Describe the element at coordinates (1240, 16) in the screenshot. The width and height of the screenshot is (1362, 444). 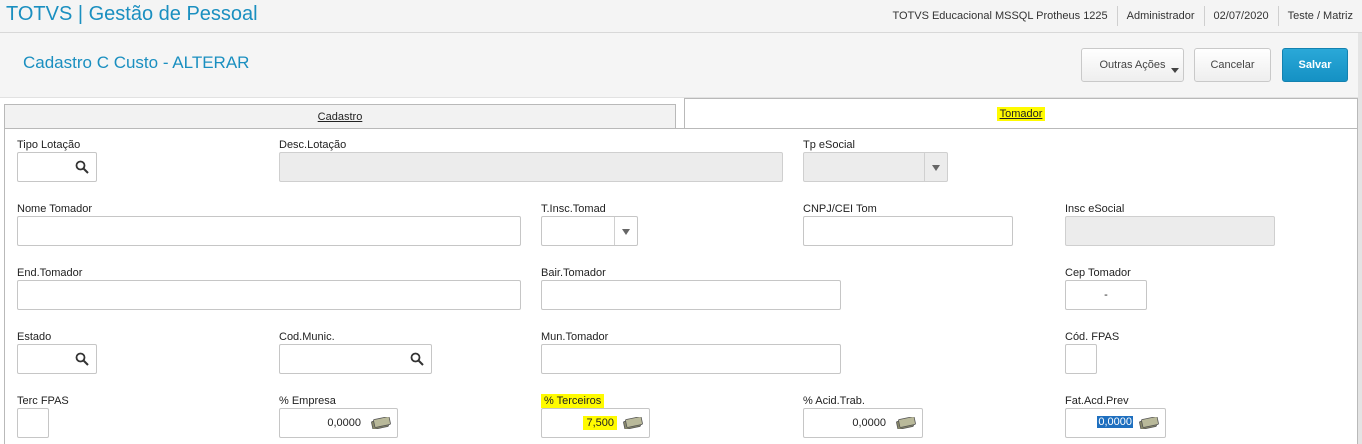
I see `date-label: 02/07/2020` at that location.